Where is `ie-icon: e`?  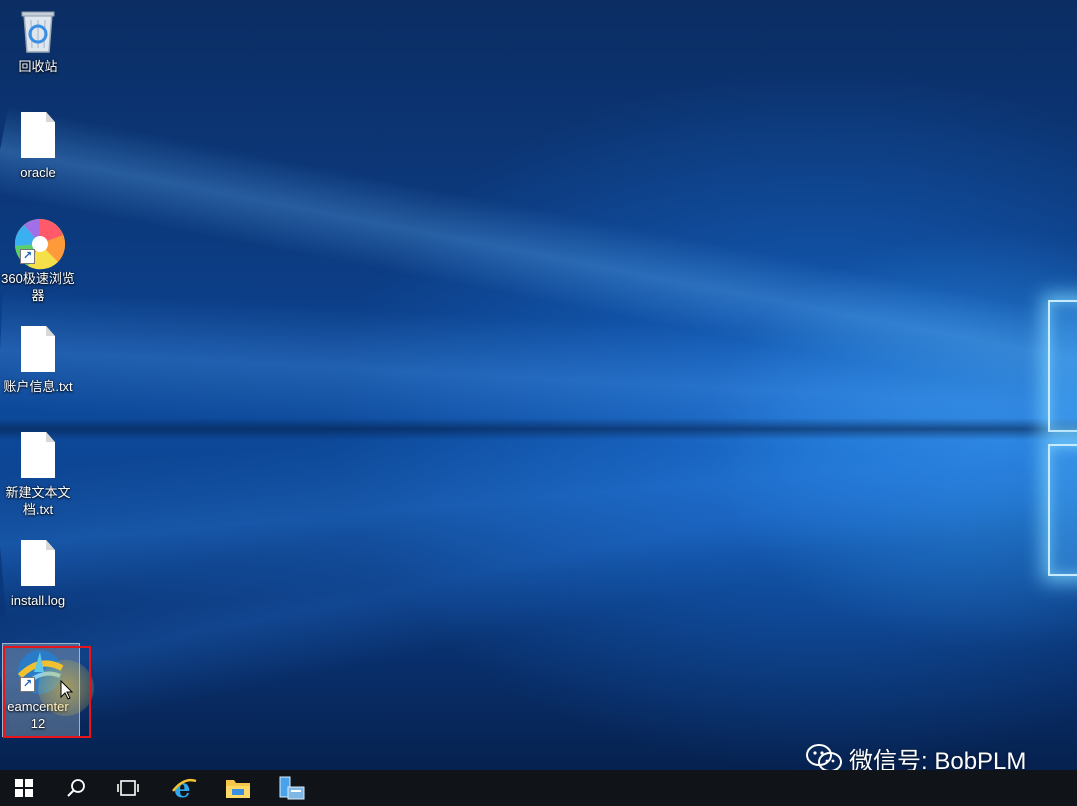 ie-icon: e is located at coordinates (184, 788).